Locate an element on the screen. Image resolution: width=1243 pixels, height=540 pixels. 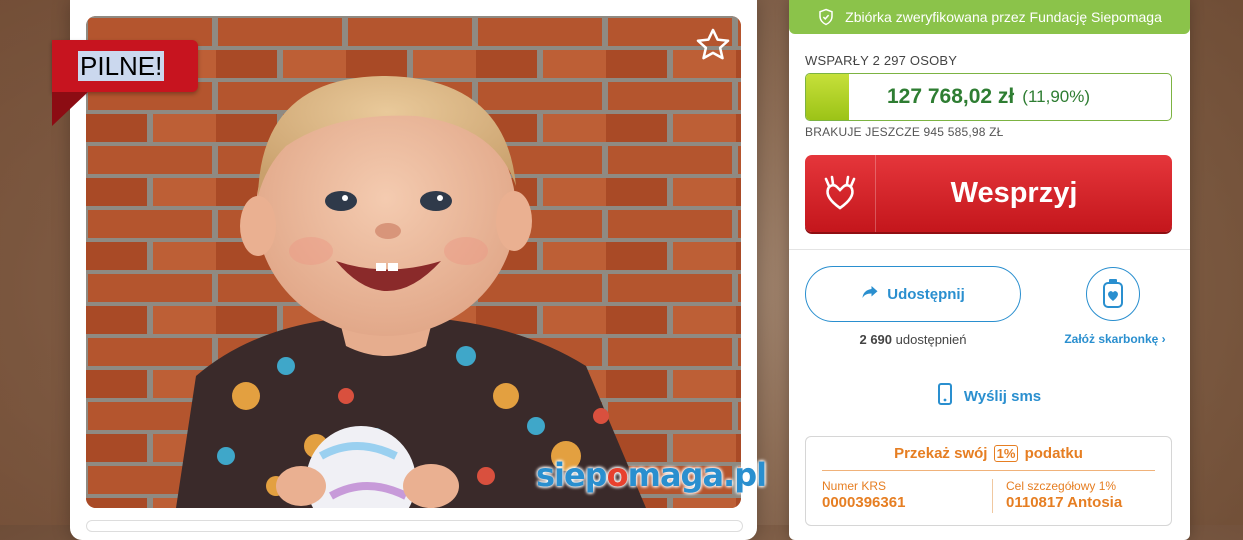
donate-button: Wesprzyj is located at coordinates (988, 193).